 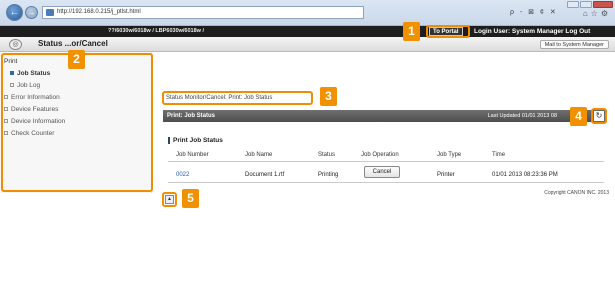 I want to click on forward-button: →, so click(x=31, y=12).